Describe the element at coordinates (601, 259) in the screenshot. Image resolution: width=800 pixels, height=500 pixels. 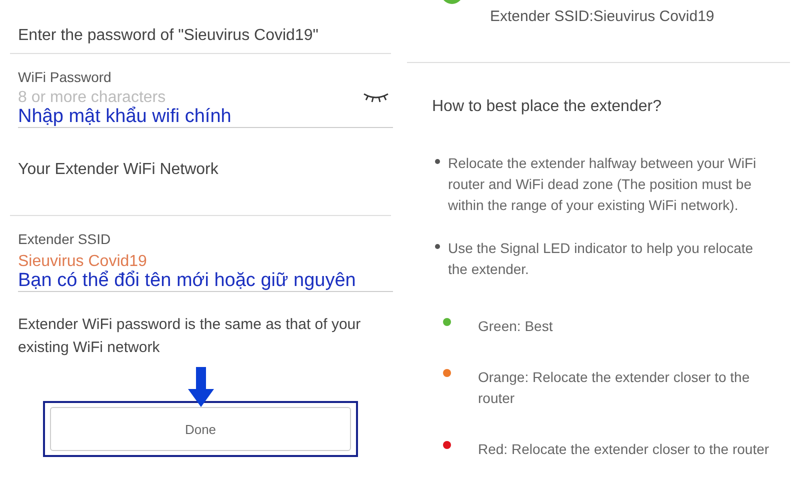
I see `tip-text: Use the Signal LED indicator to help you relocate the extender.` at that location.